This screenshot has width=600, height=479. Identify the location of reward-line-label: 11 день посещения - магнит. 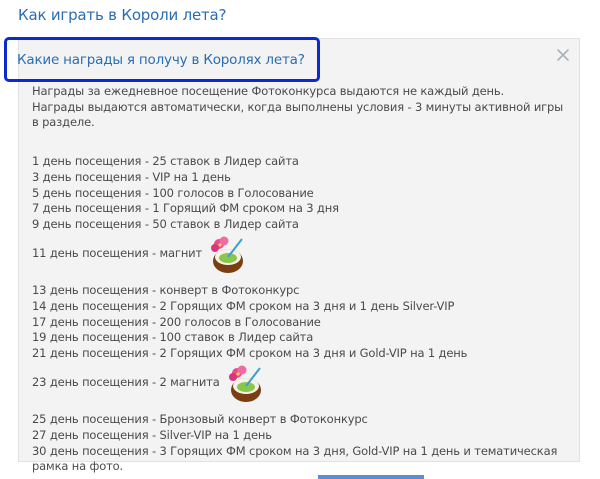
(117, 253).